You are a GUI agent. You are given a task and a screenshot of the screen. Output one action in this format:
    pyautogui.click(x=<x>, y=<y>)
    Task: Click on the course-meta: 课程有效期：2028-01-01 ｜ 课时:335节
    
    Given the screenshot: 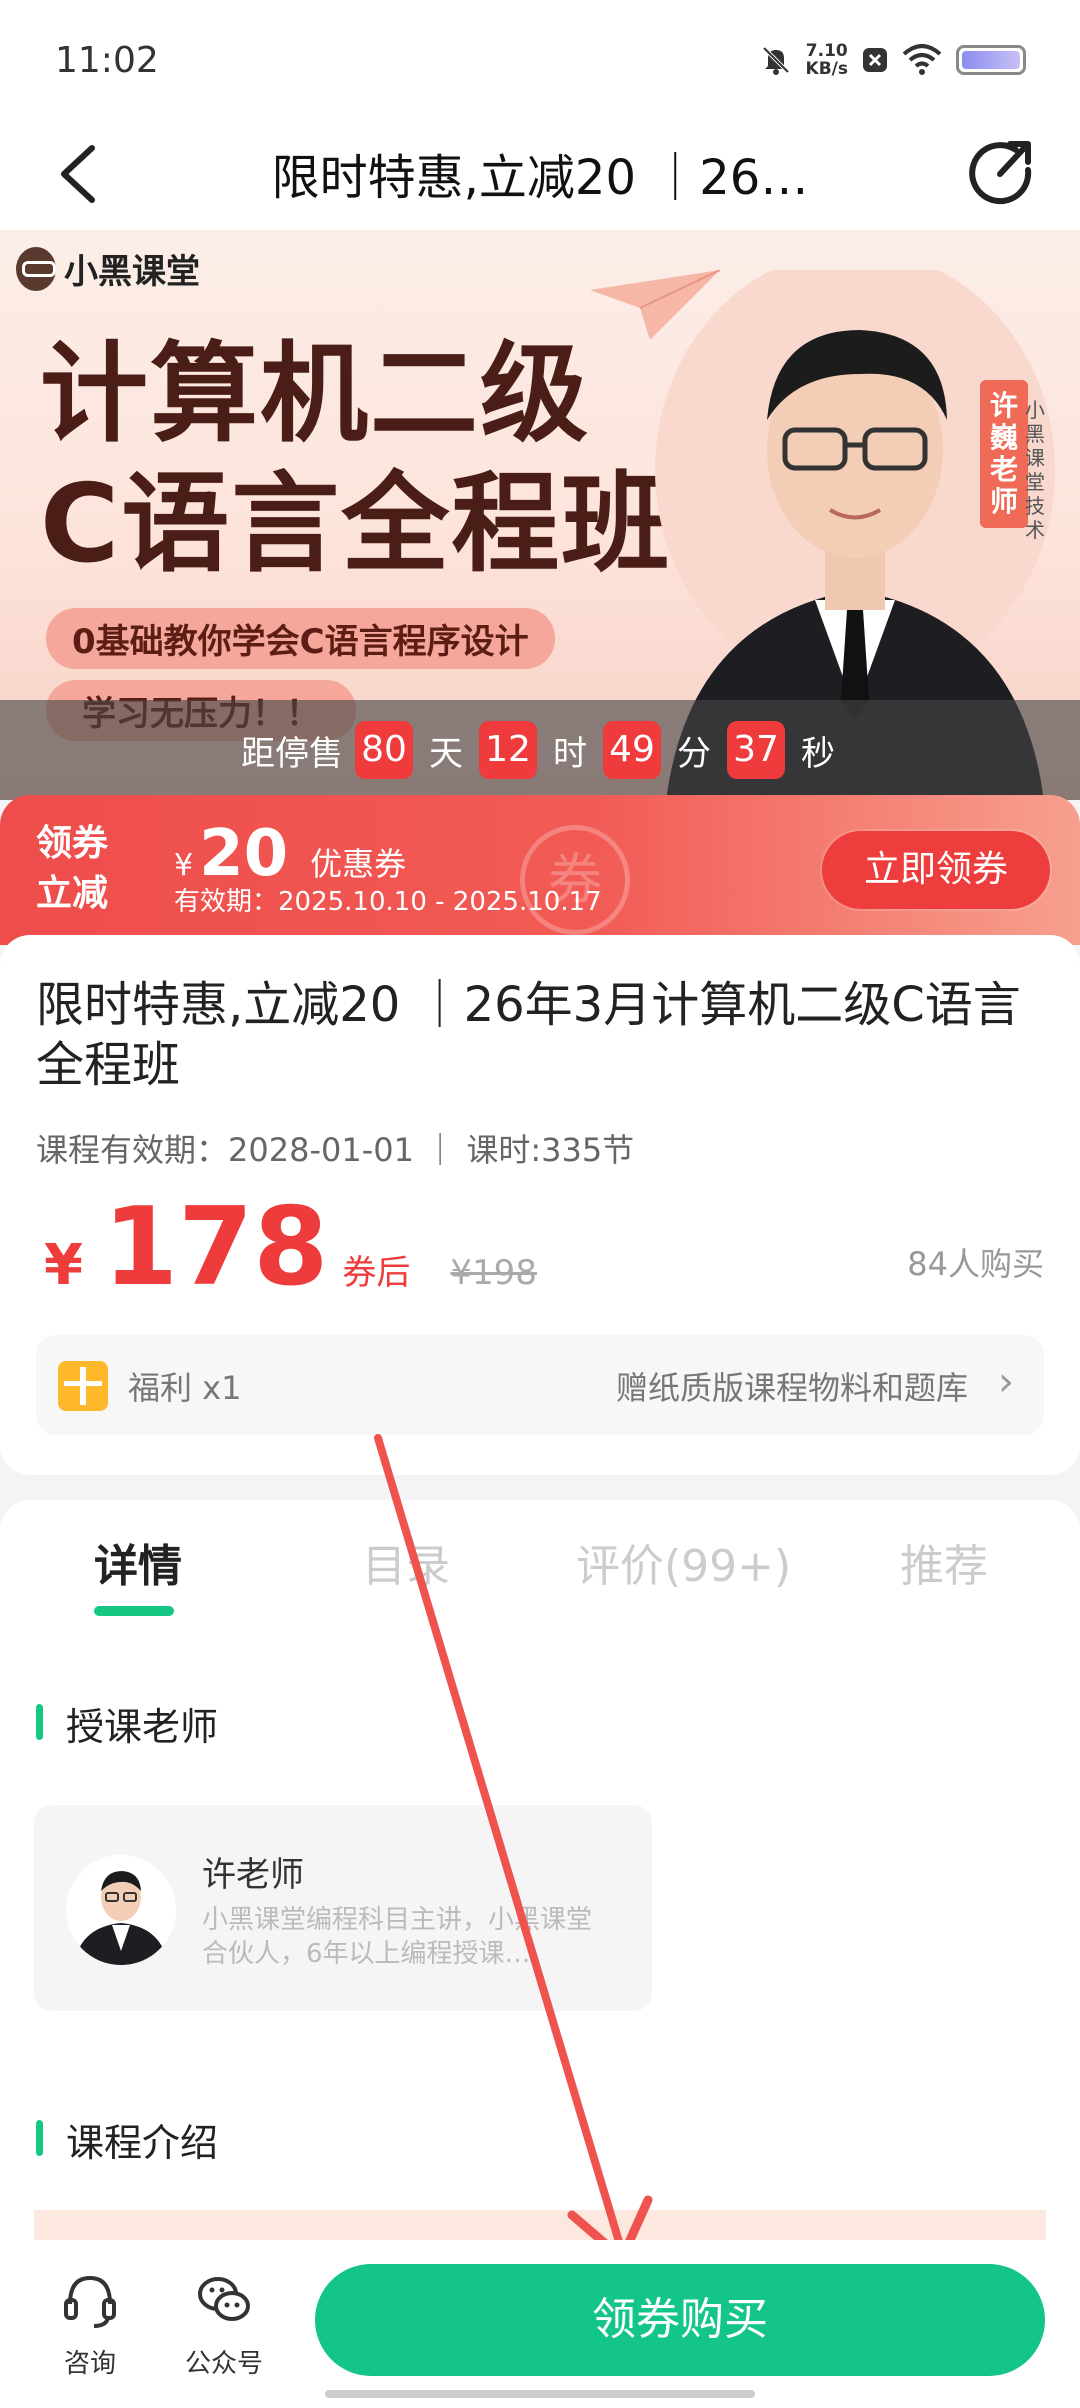 What is the action you would take?
    pyautogui.click(x=335, y=1150)
    